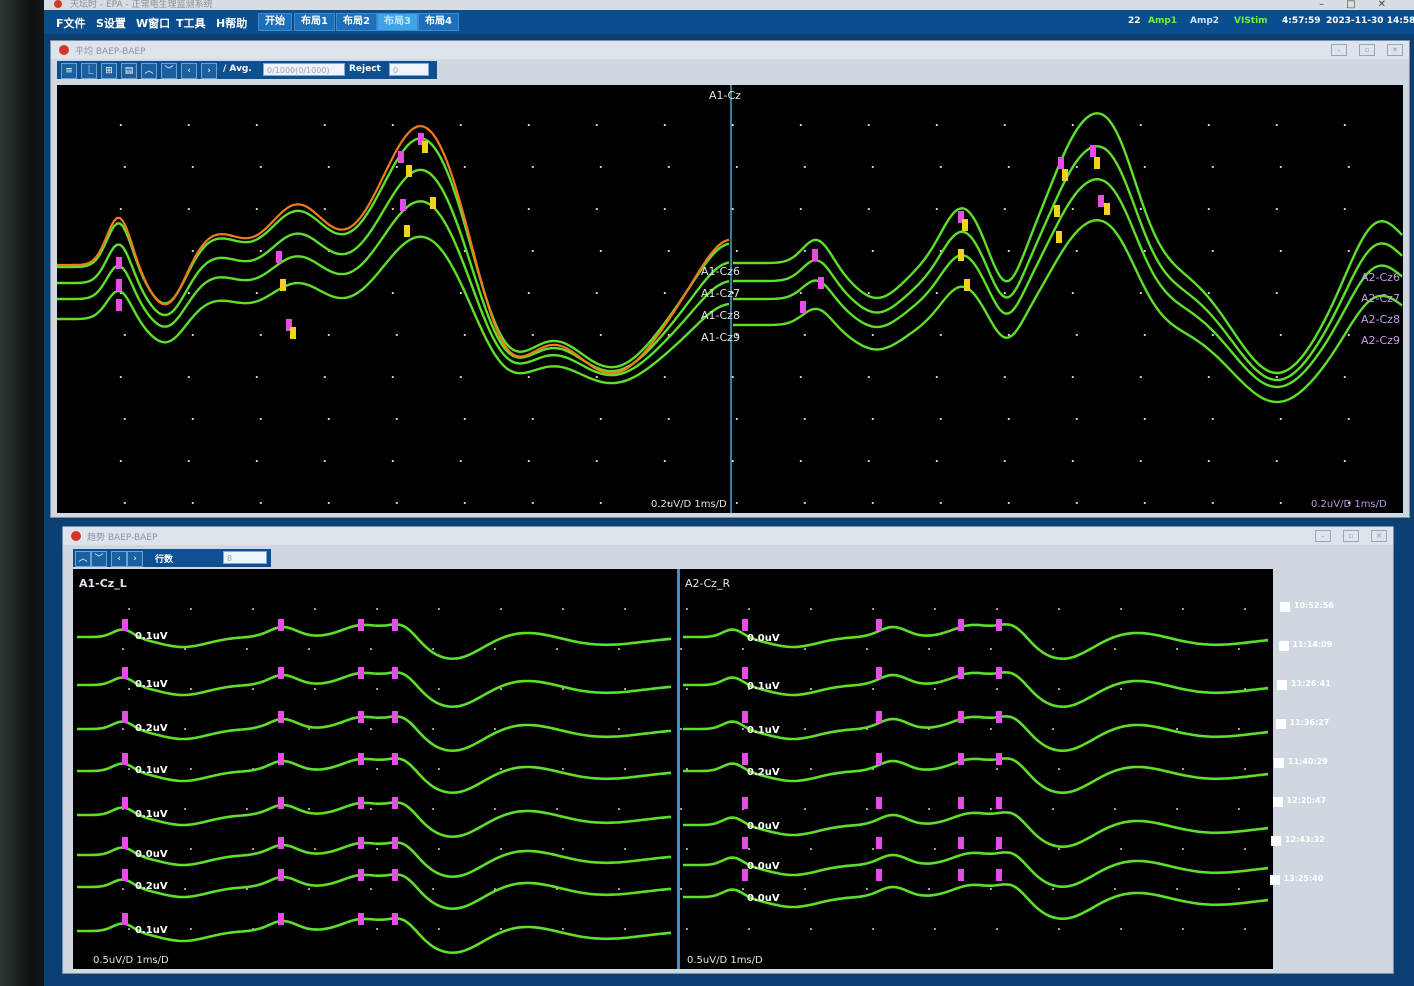 Image resolution: width=1414 pixels, height=986 pixels. Describe the element at coordinates (231, 23) in the screenshot. I see `menu-help: H帮助` at that location.